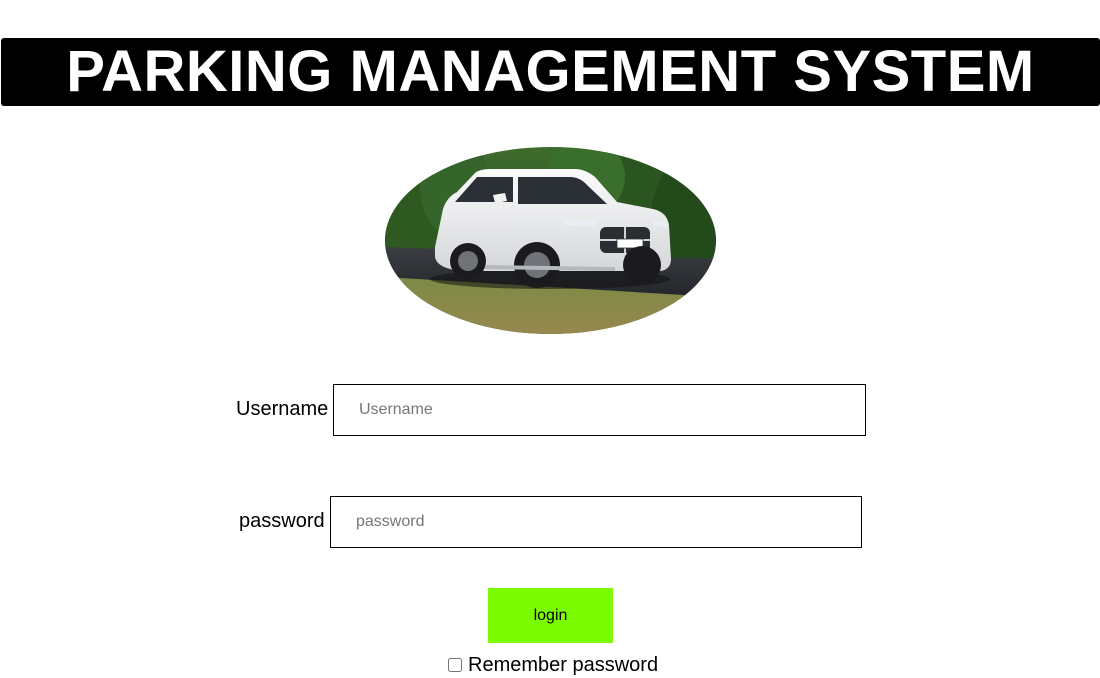  What do you see at coordinates (550, 615) in the screenshot?
I see `login-button: login` at bounding box center [550, 615].